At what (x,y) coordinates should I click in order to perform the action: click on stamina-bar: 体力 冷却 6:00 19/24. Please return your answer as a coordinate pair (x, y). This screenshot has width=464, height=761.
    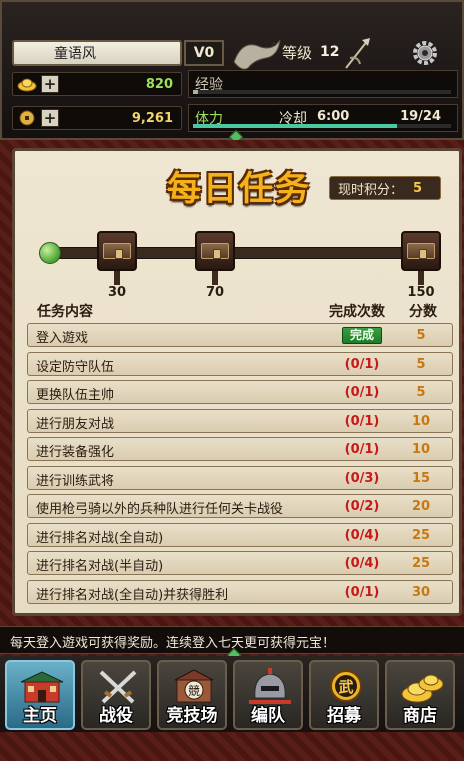
    Looking at the image, I should click on (323, 118).